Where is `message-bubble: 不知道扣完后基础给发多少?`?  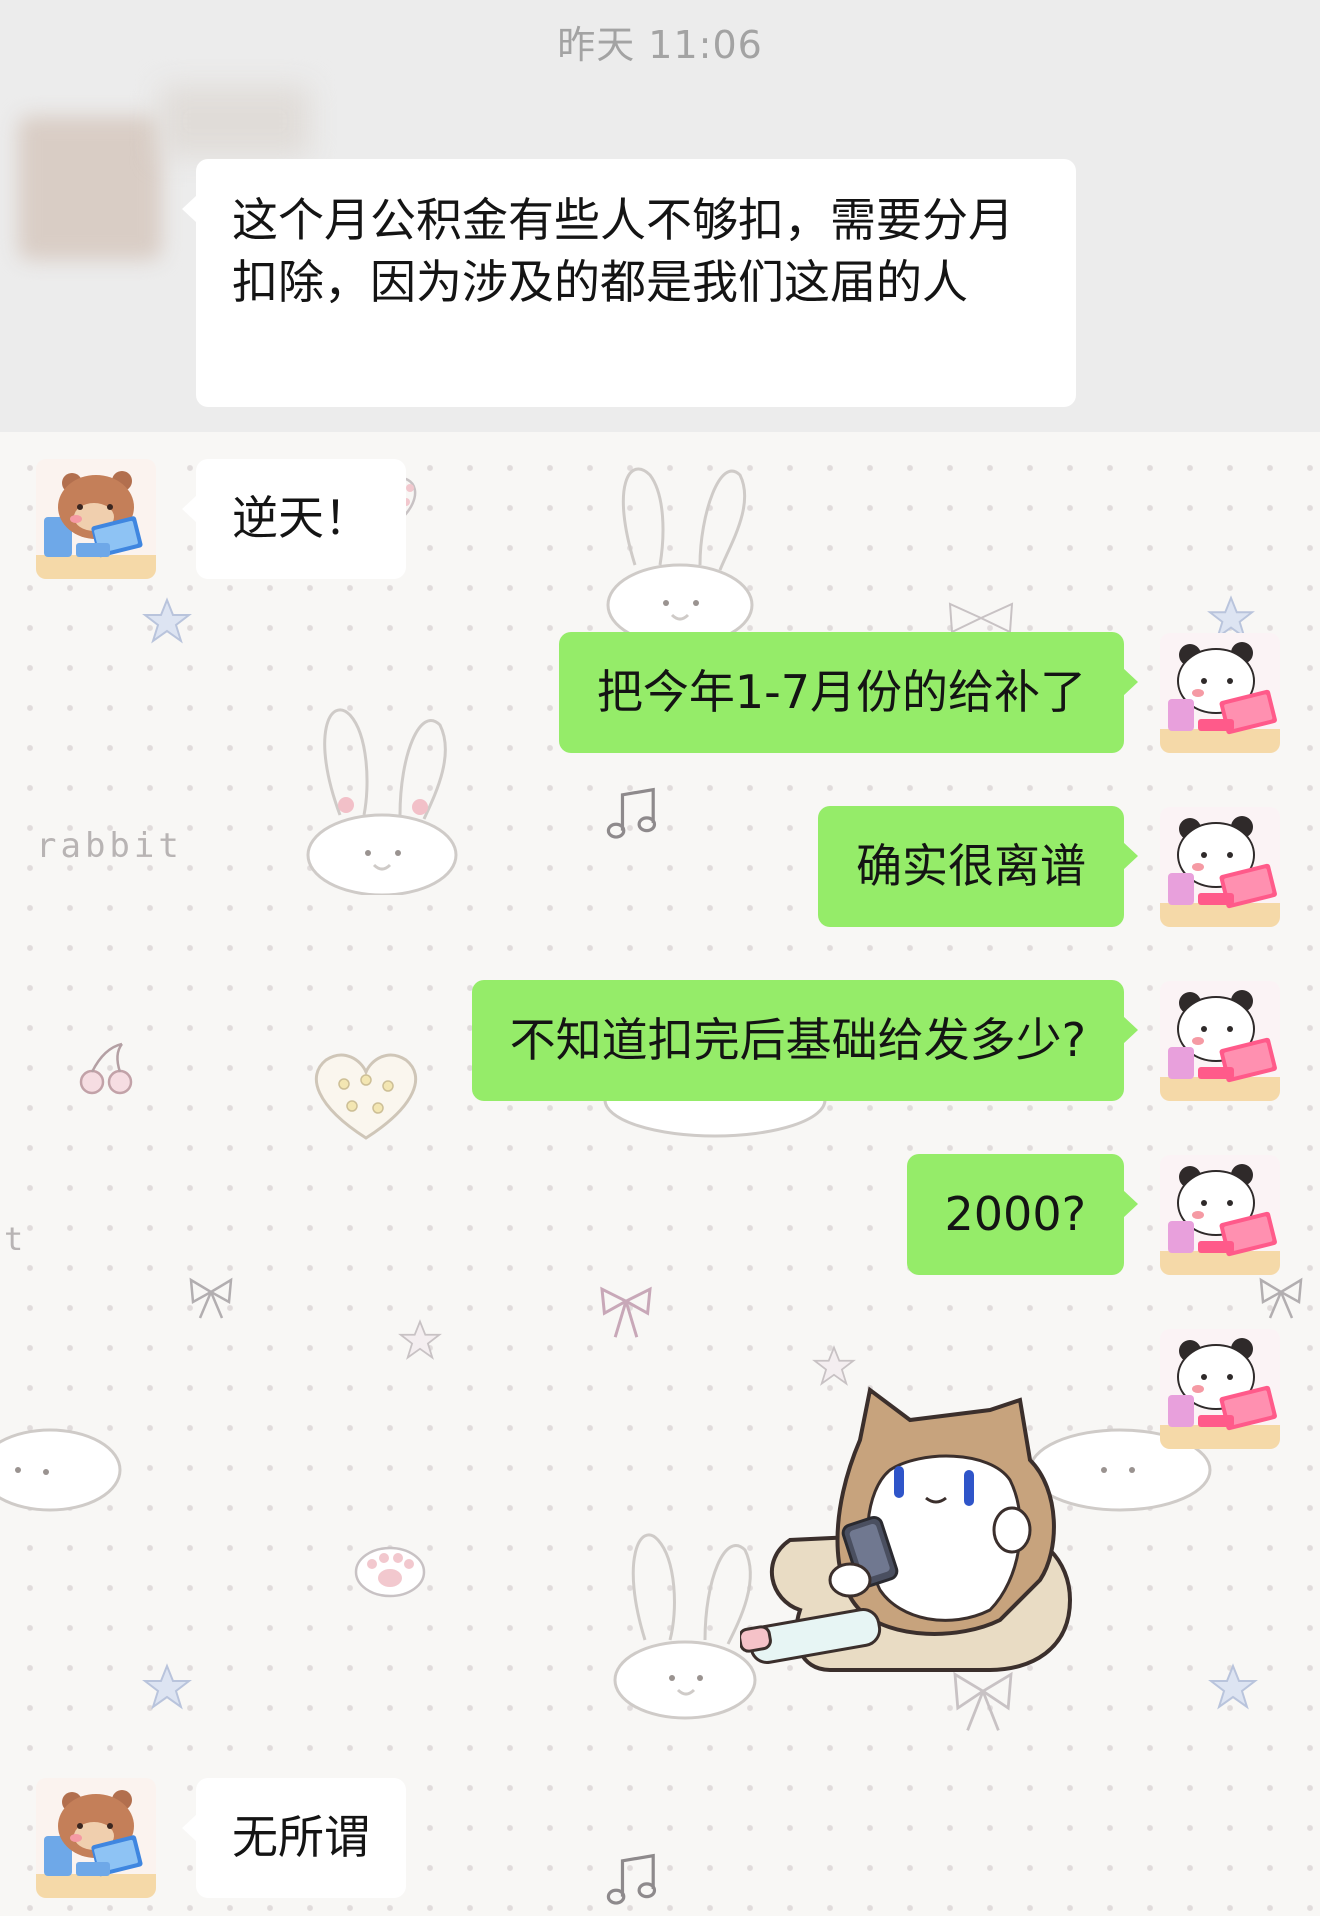
message-bubble: 不知道扣完后基础给发多少? is located at coordinates (805, 1040).